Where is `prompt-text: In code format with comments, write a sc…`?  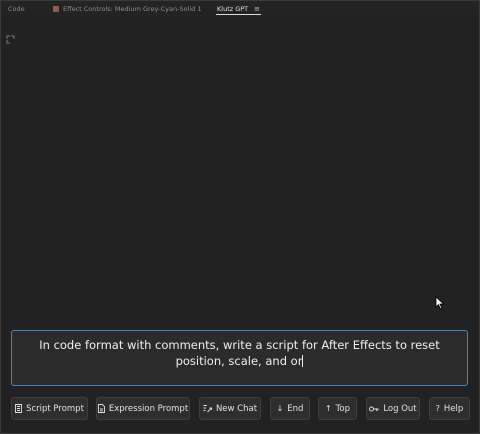
prompt-text: In code format with comments, write a sc… is located at coordinates (239, 353).